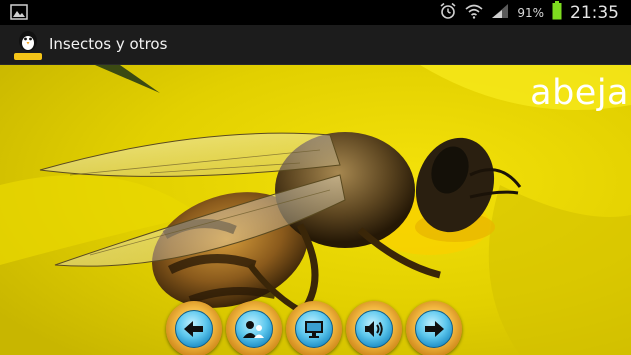 The image size is (631, 355). What do you see at coordinates (108, 44) in the screenshot?
I see `page-title: Insectos y otros` at bounding box center [108, 44].